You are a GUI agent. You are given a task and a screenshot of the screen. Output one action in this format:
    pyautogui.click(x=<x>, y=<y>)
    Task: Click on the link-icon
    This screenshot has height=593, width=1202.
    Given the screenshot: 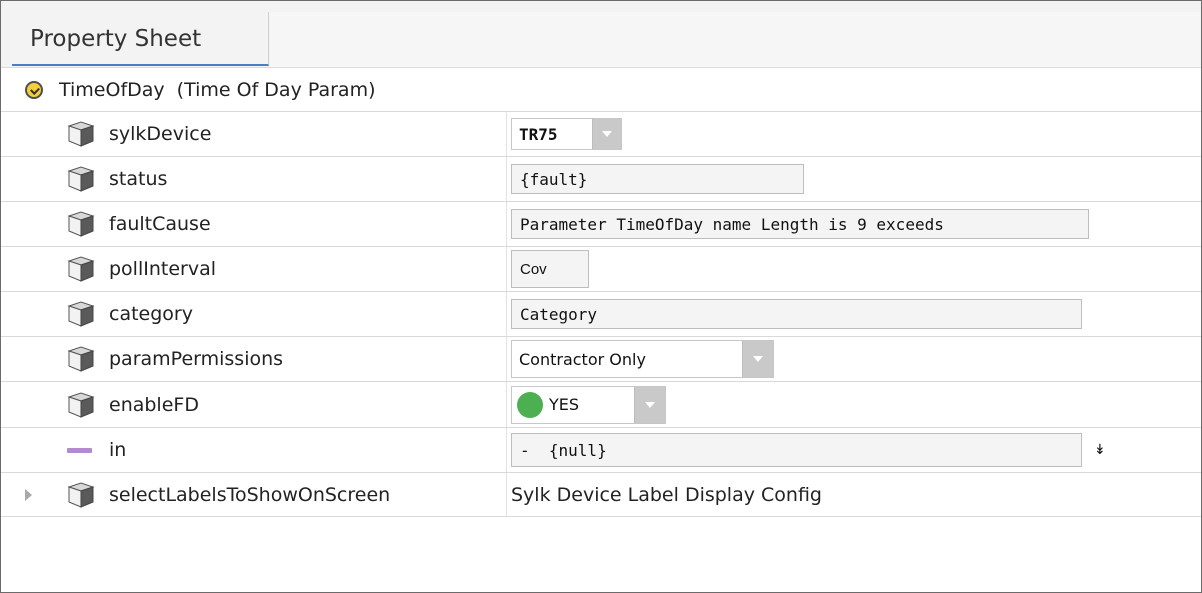 What is the action you would take?
    pyautogui.click(x=79, y=450)
    